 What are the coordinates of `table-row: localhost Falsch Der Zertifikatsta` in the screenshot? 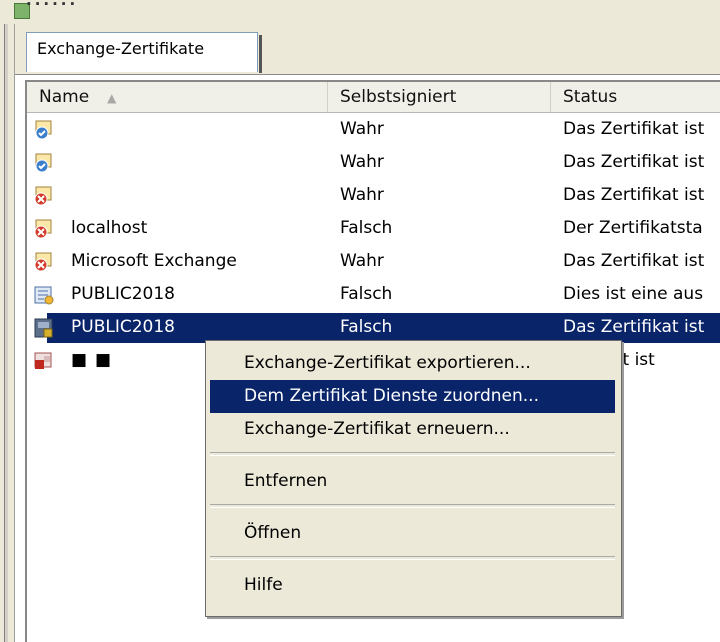 It's located at (373, 228).